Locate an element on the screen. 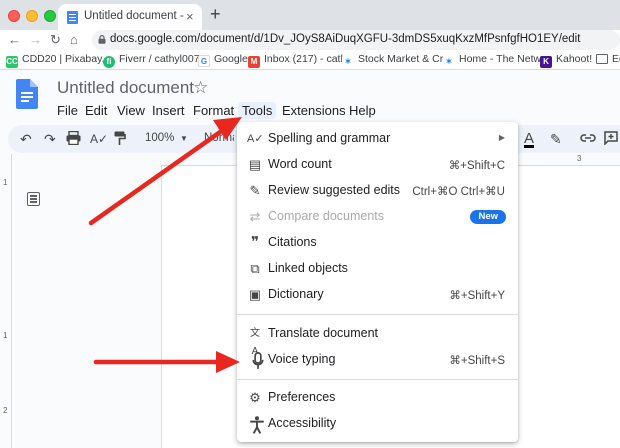  reload-icon: ↻ is located at coordinates (55, 40).